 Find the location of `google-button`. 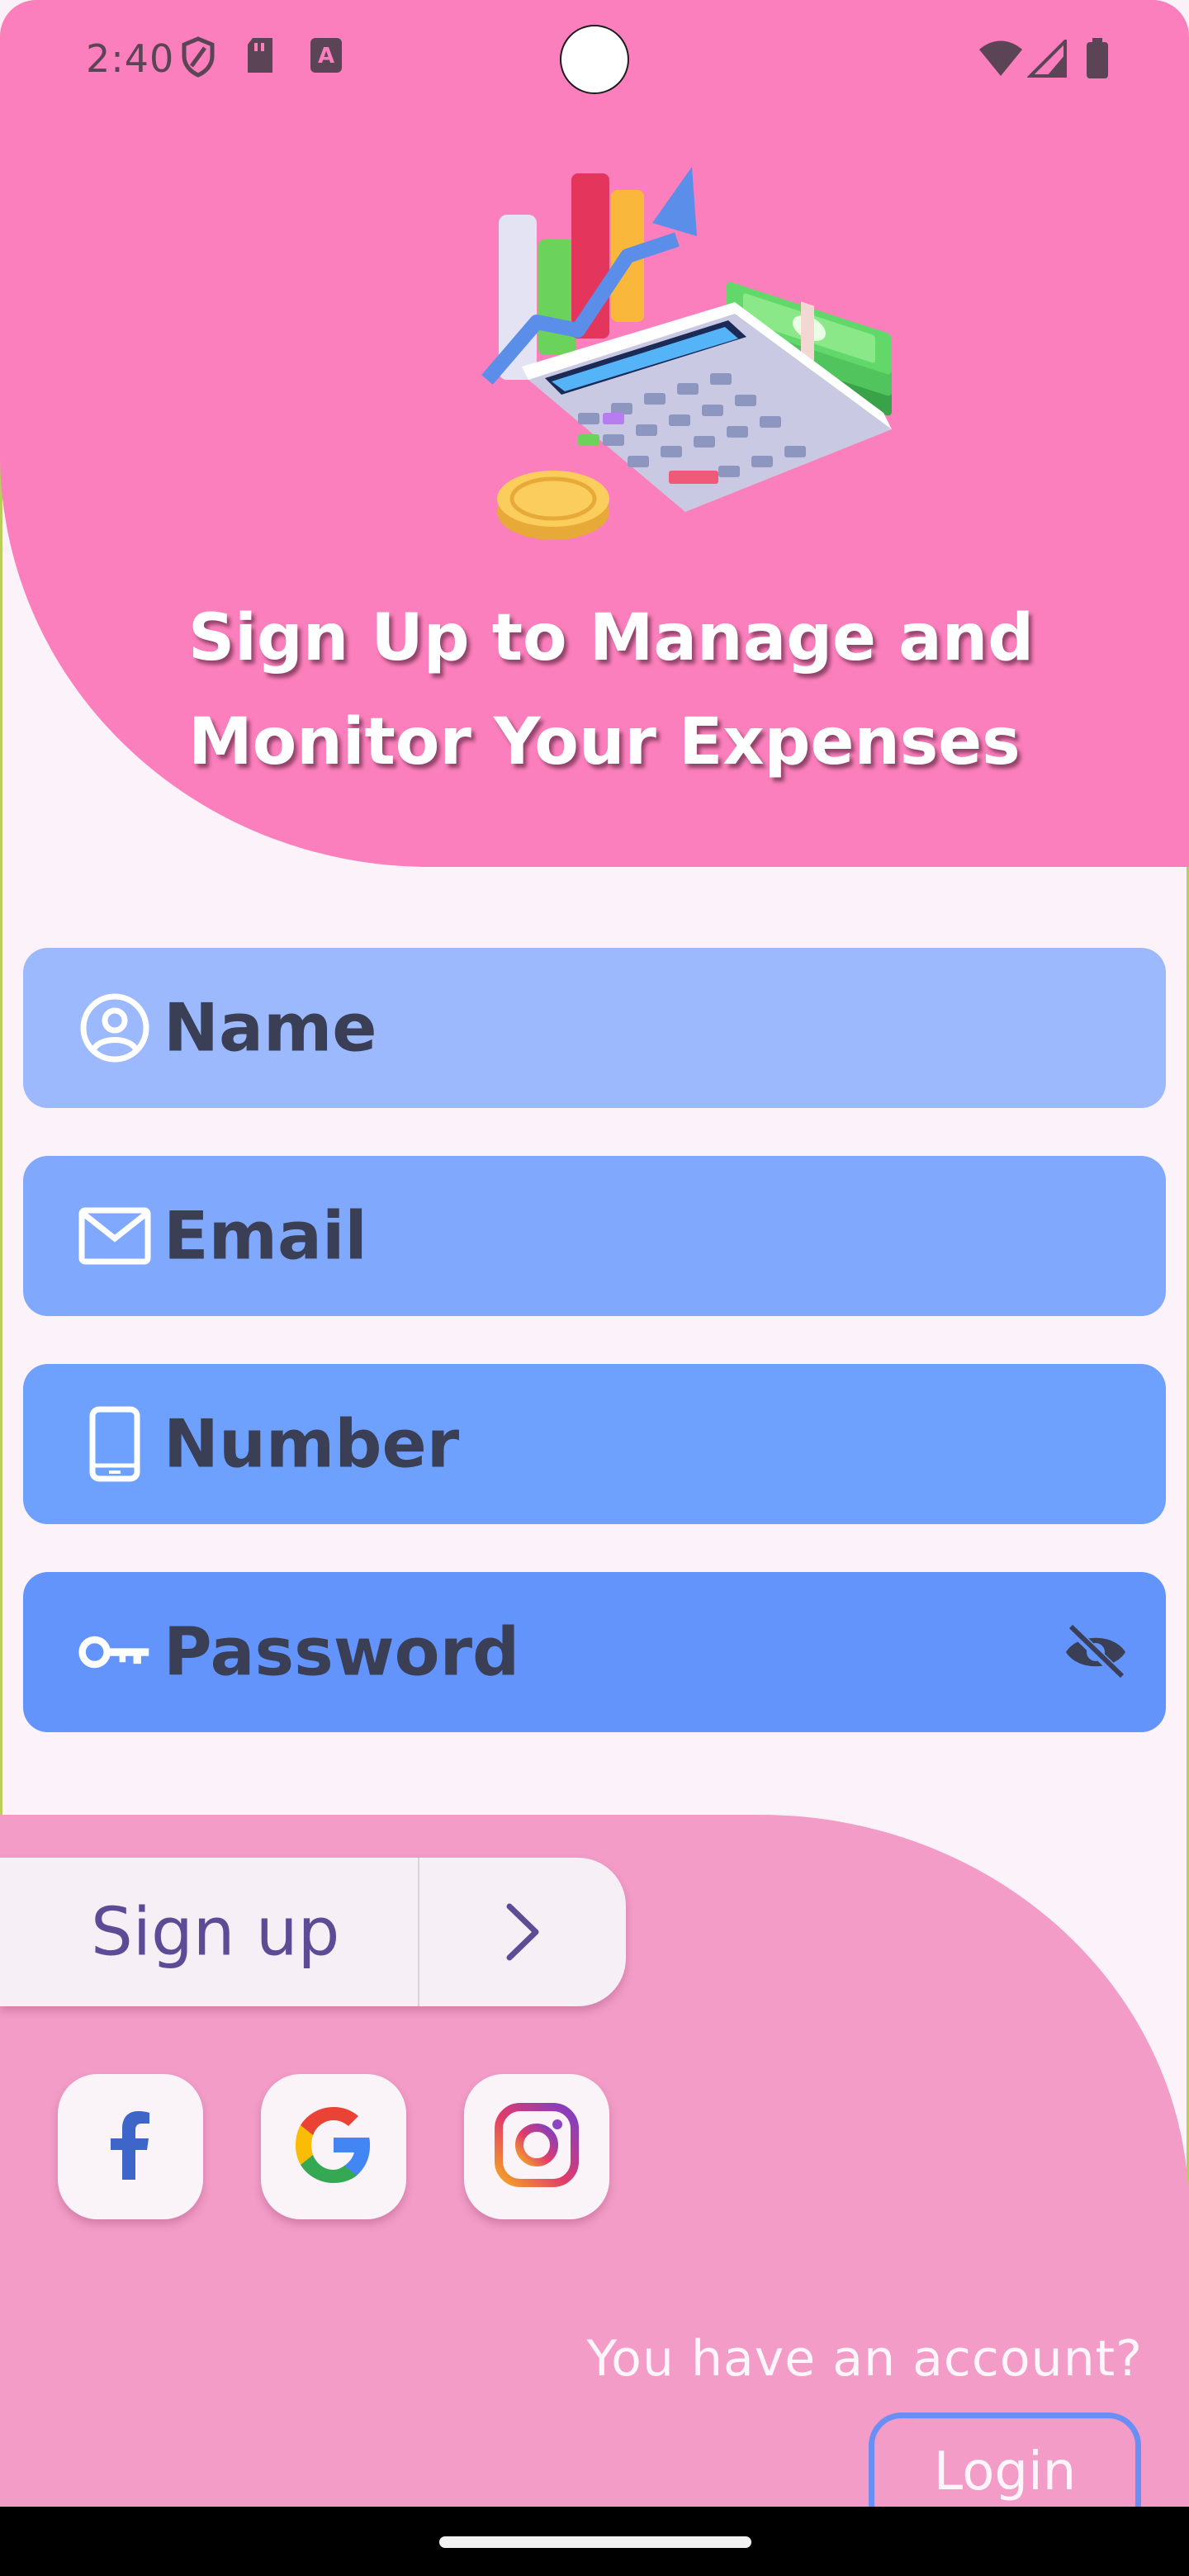

google-button is located at coordinates (333, 2146).